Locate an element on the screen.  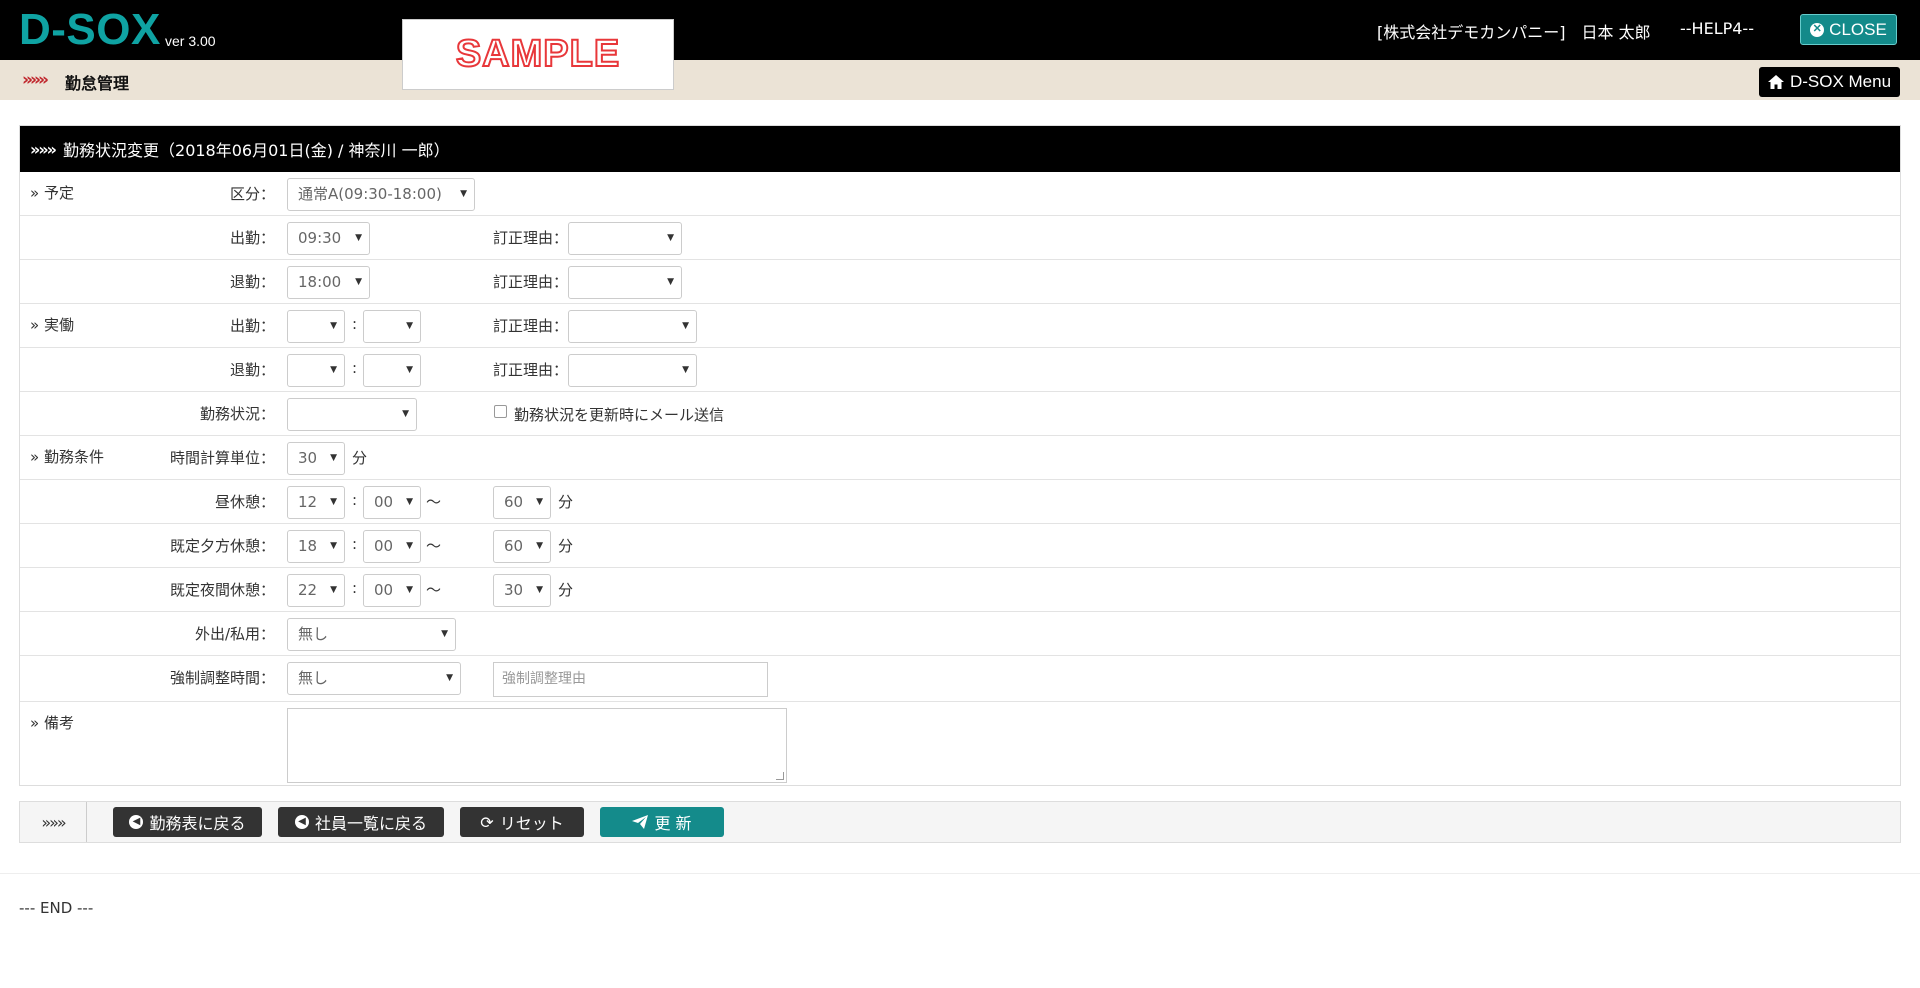
paper-plane-icon is located at coordinates (640, 822).